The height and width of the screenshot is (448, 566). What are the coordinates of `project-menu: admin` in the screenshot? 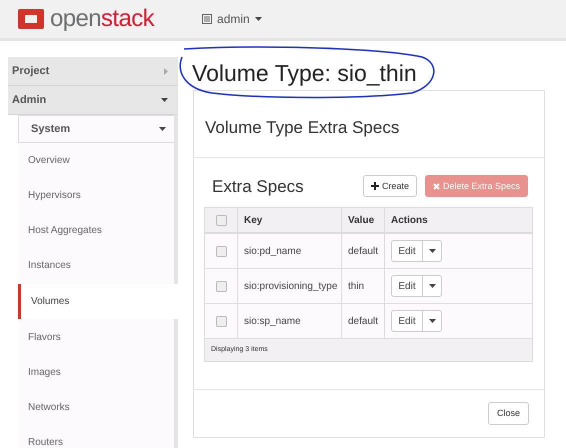 It's located at (232, 19).